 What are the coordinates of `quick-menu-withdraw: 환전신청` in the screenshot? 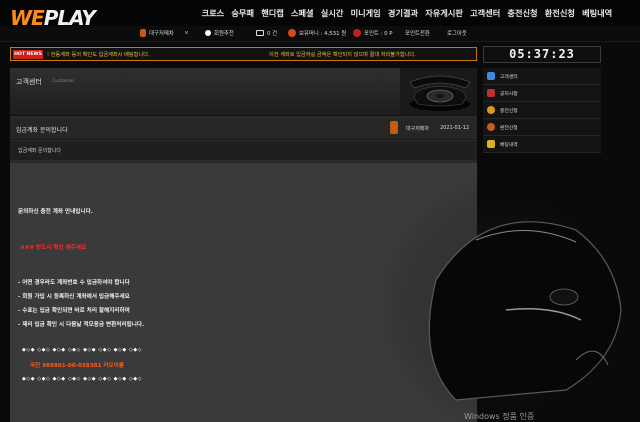 It's located at (542, 127).